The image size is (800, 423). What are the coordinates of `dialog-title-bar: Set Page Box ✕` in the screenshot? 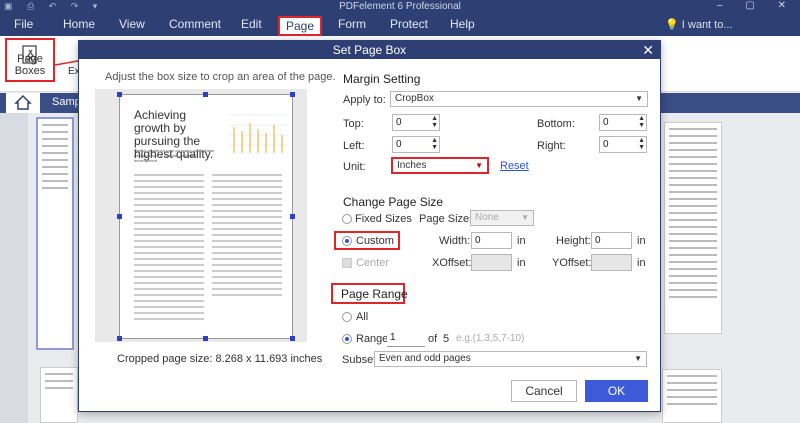 It's located at (369, 50).